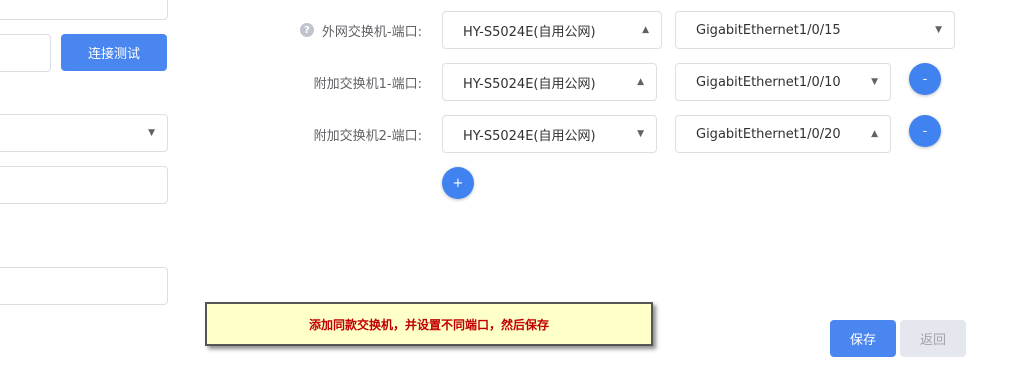 The height and width of the screenshot is (367, 1024). I want to click on extra-switch-2-port-select: GigabitEthernet1/0/20 ▲, so click(783, 134).